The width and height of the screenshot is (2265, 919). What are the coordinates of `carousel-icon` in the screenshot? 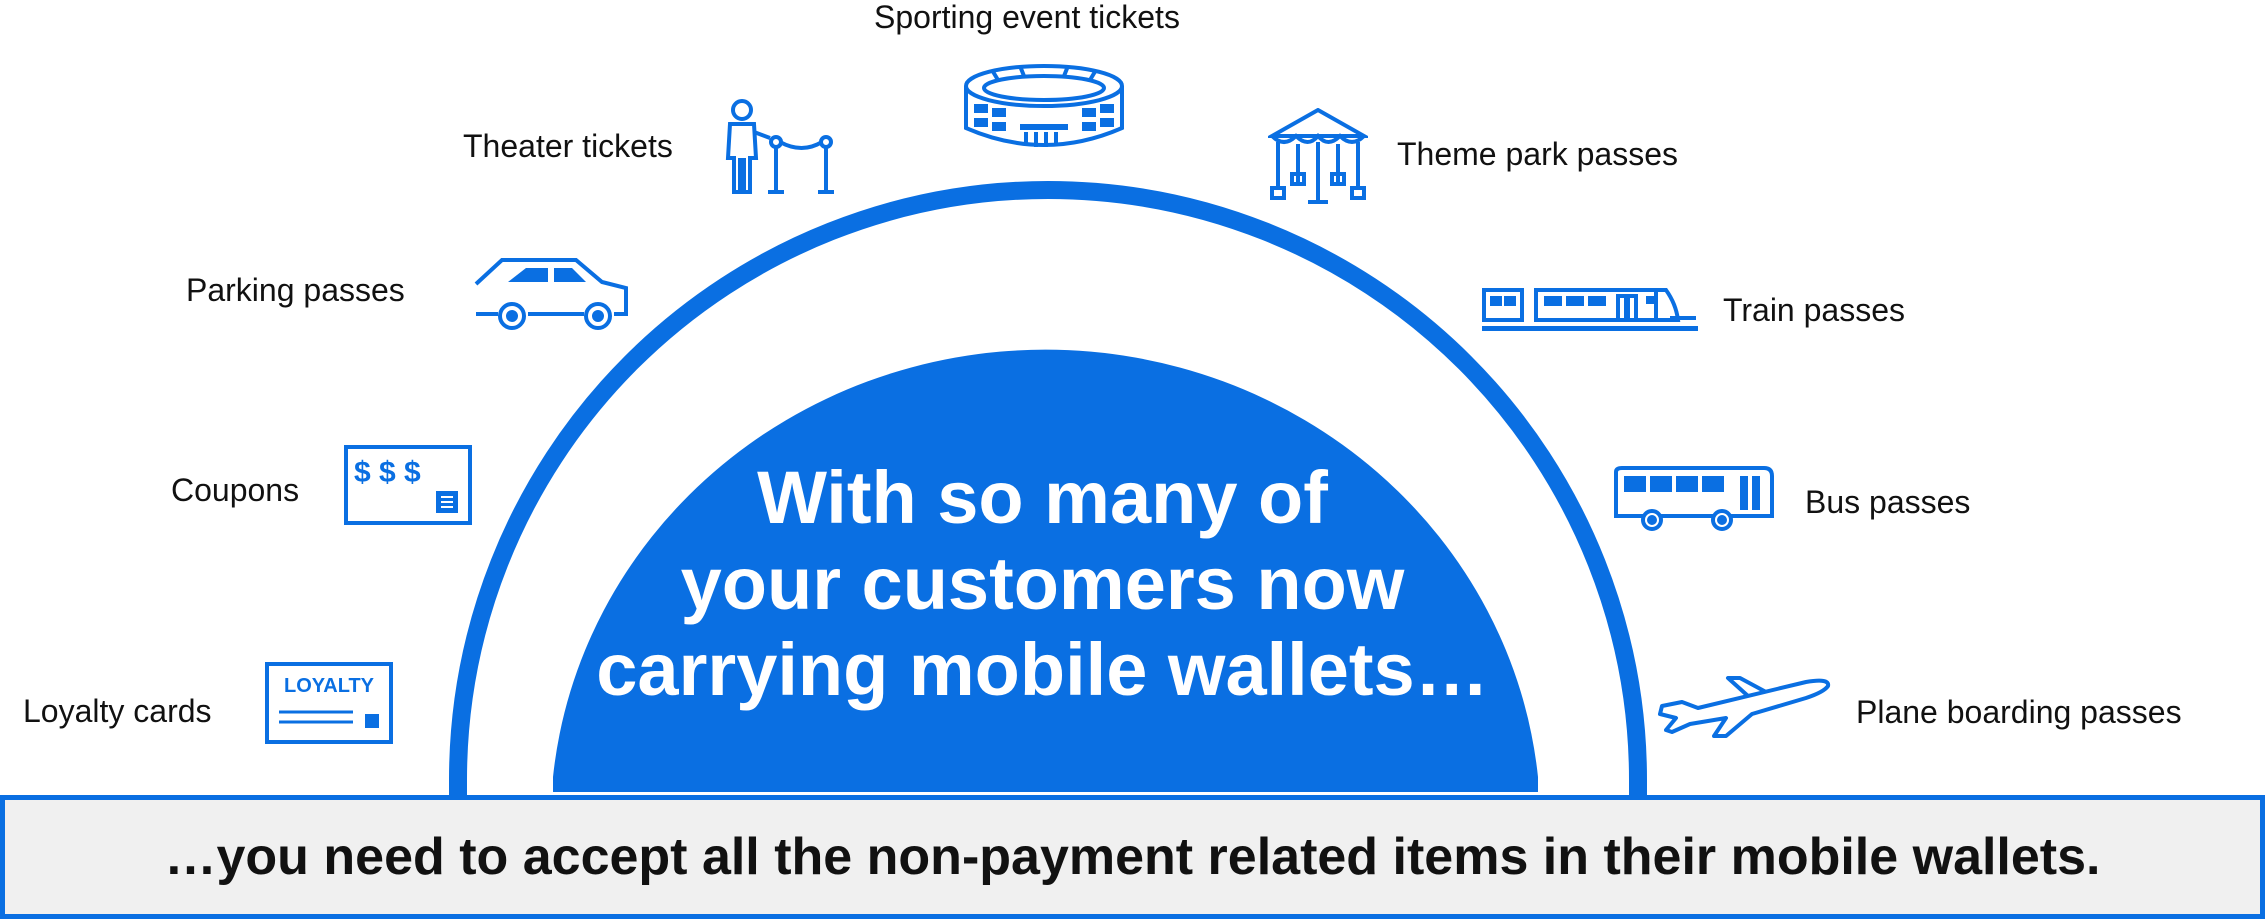 It's located at (1318, 157).